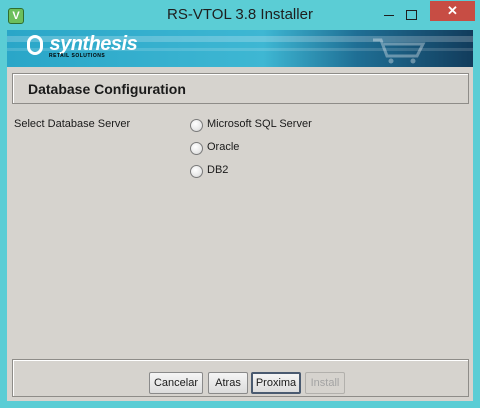 This screenshot has height=408, width=480. Describe the element at coordinates (176, 383) in the screenshot. I see `cancel-button: Cancelar` at that location.